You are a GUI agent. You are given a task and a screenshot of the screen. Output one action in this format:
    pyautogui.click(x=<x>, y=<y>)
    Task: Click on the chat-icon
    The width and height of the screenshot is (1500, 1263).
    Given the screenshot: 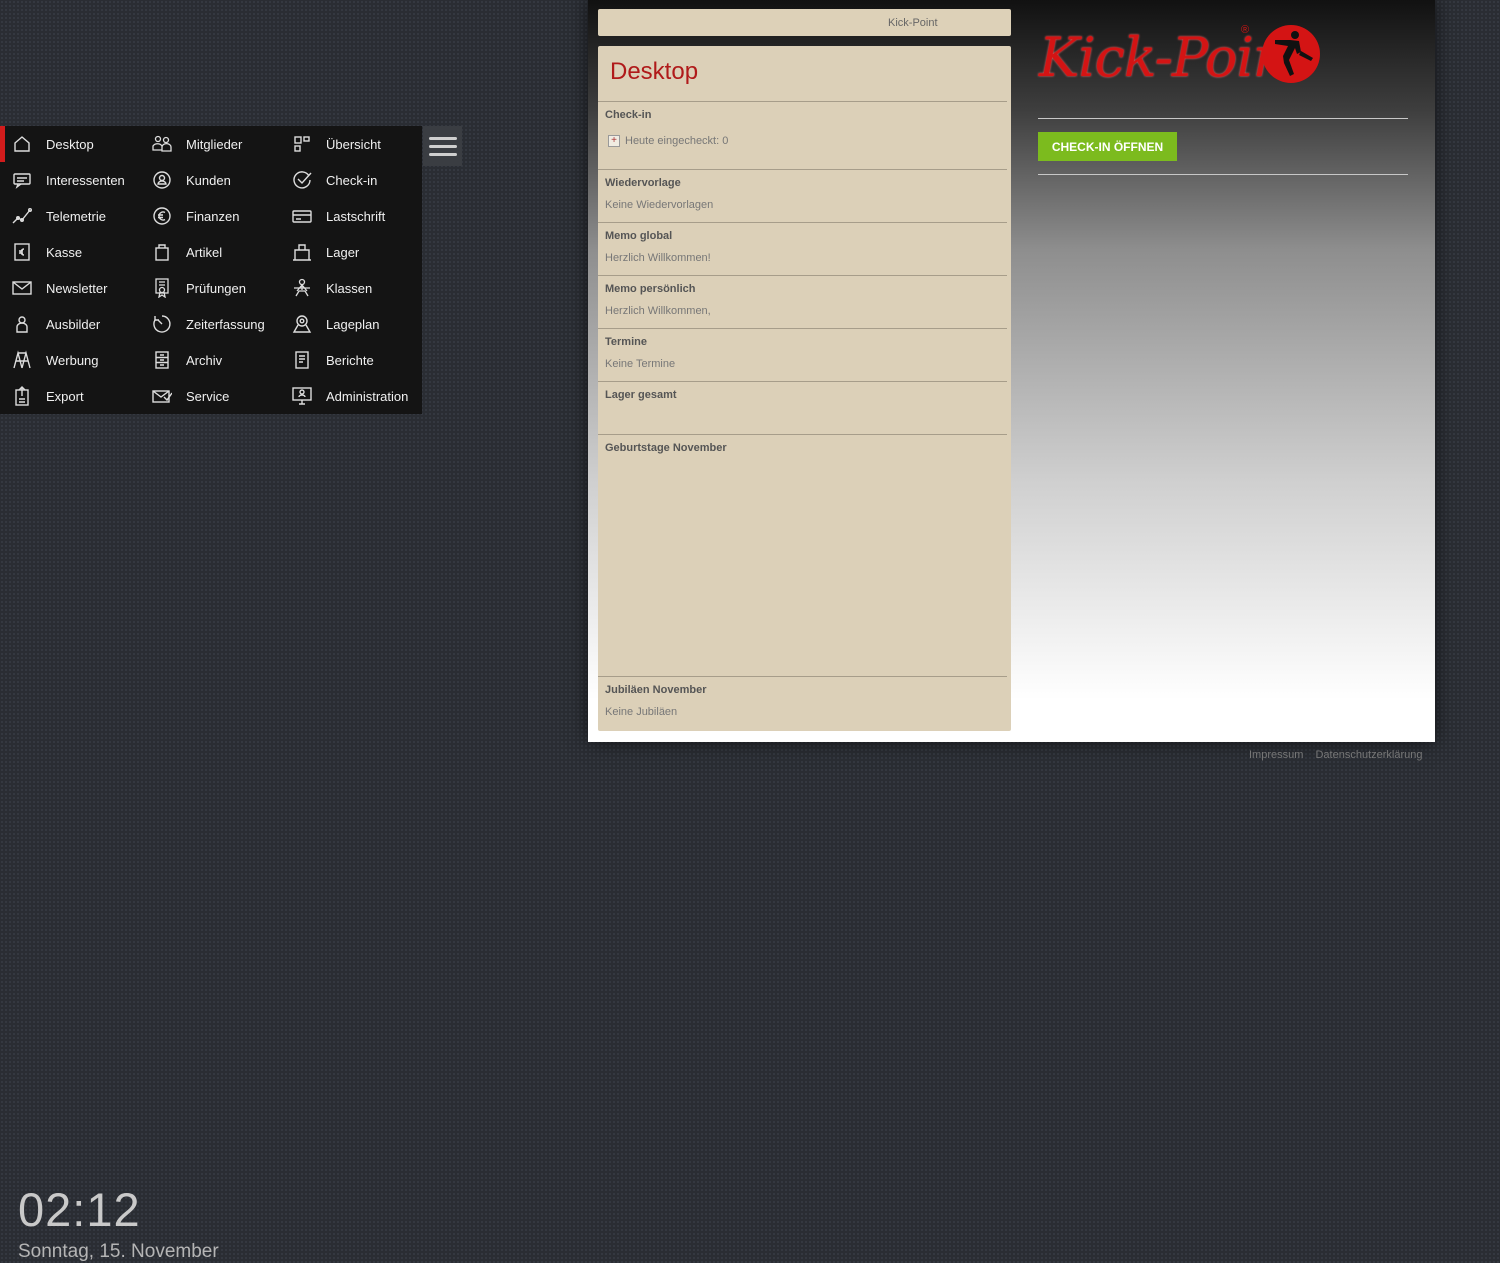 What is the action you would take?
    pyautogui.click(x=22, y=180)
    